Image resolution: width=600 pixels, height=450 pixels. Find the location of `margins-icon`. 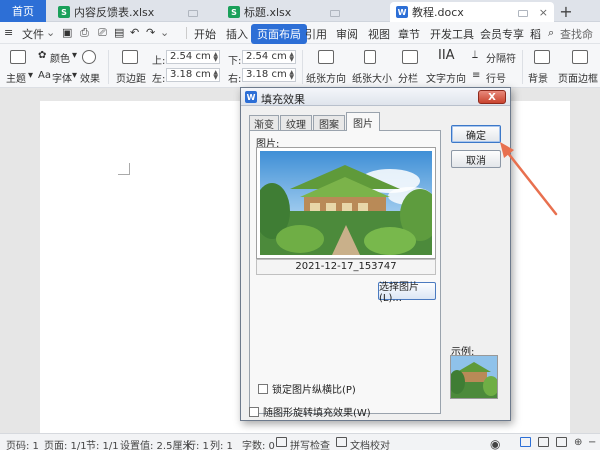

margins-icon is located at coordinates (130, 57).